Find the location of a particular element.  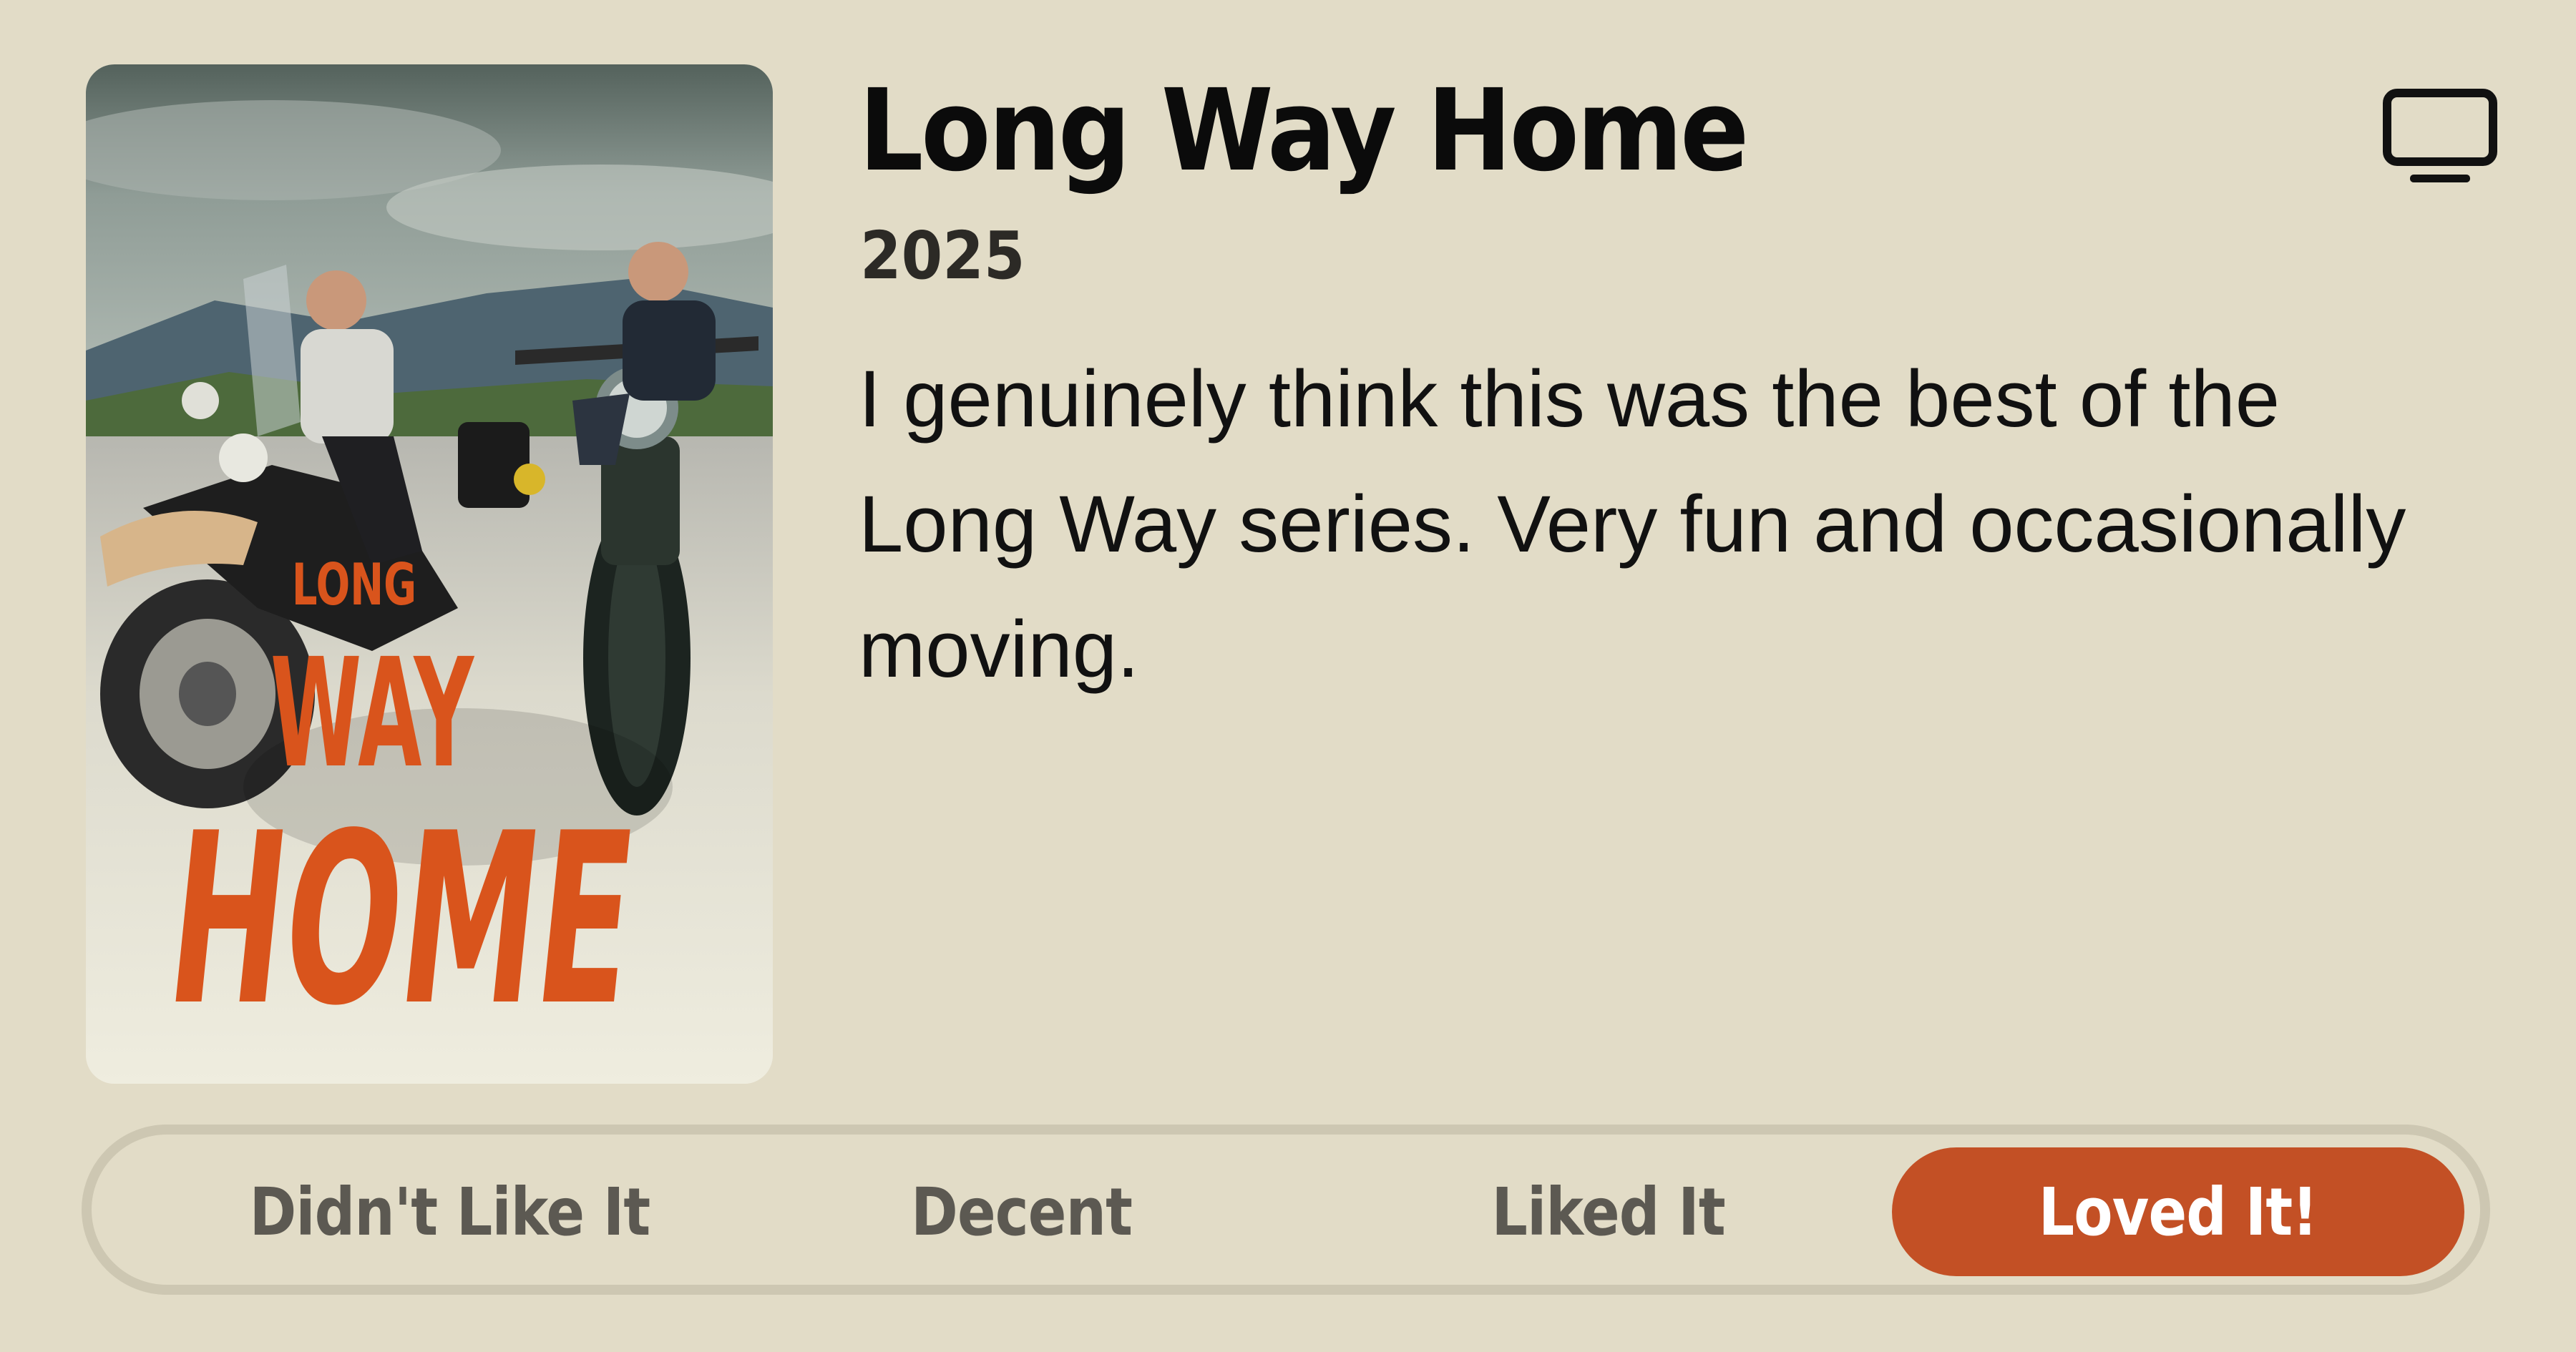

release-year: 2025 is located at coordinates (942, 256).